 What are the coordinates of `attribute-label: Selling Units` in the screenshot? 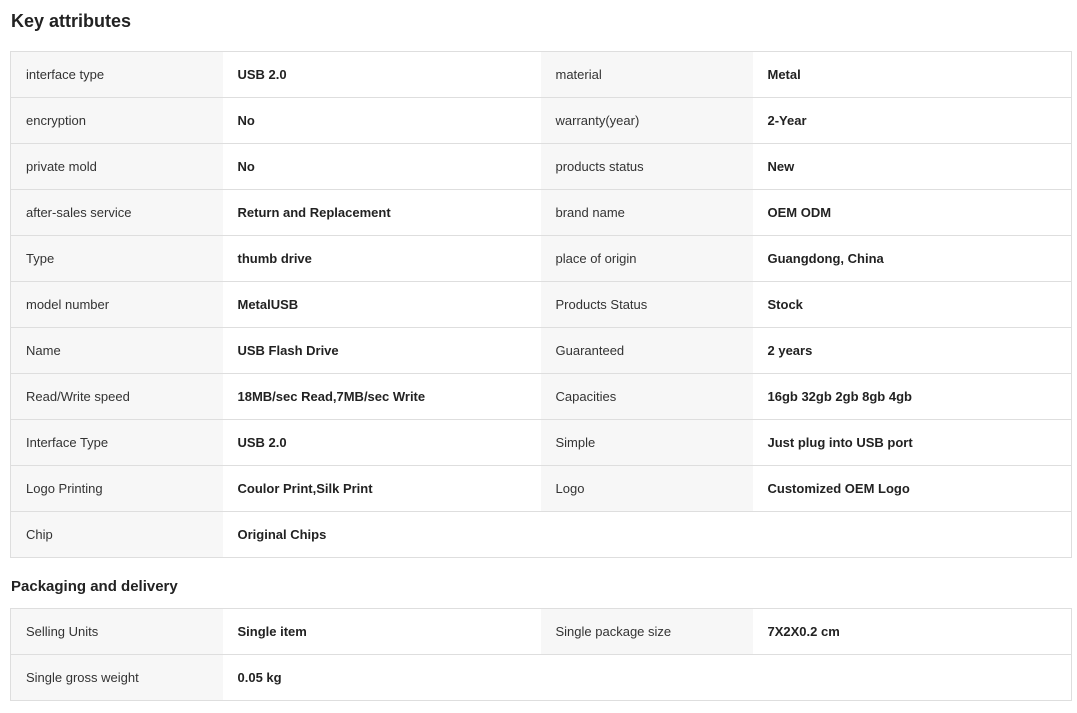 It's located at (116, 631).